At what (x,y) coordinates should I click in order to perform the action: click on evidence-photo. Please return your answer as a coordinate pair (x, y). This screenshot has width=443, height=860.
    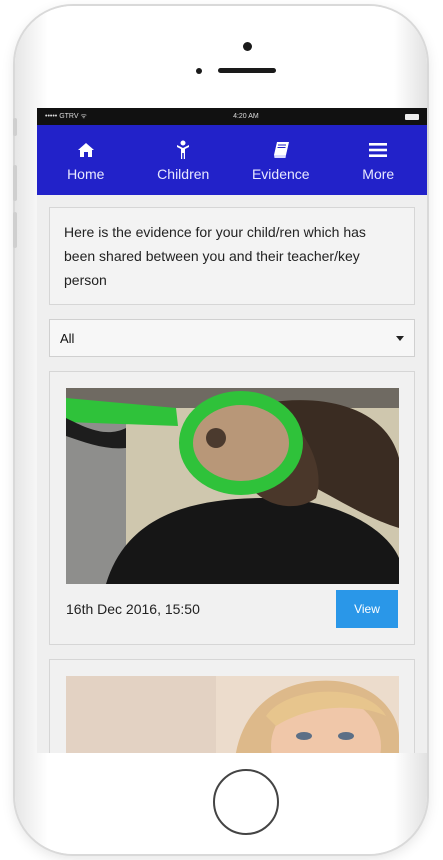
    Looking at the image, I should click on (232, 714).